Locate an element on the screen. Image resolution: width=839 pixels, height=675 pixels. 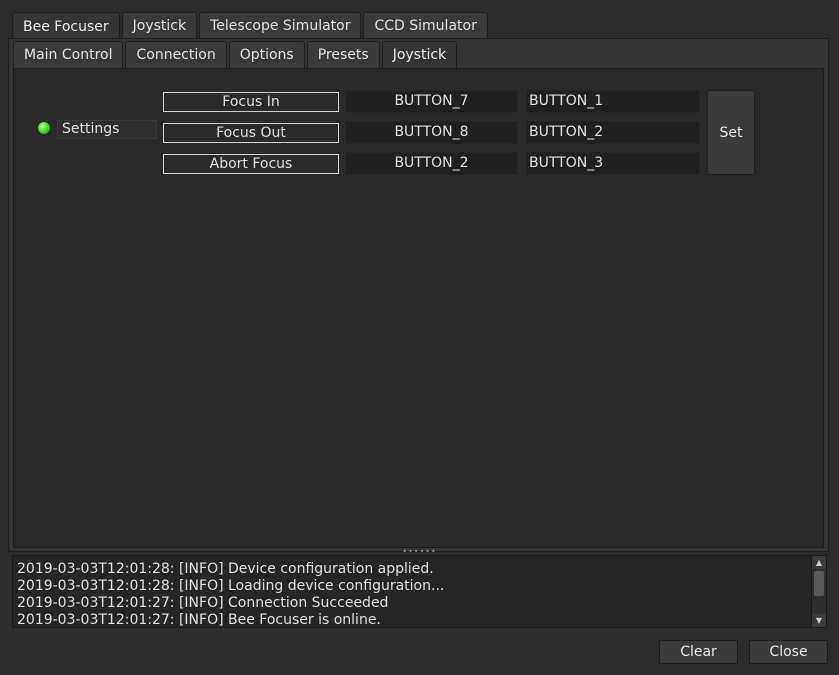
log-scrollbar: ▲ ▼ is located at coordinates (818, 591).